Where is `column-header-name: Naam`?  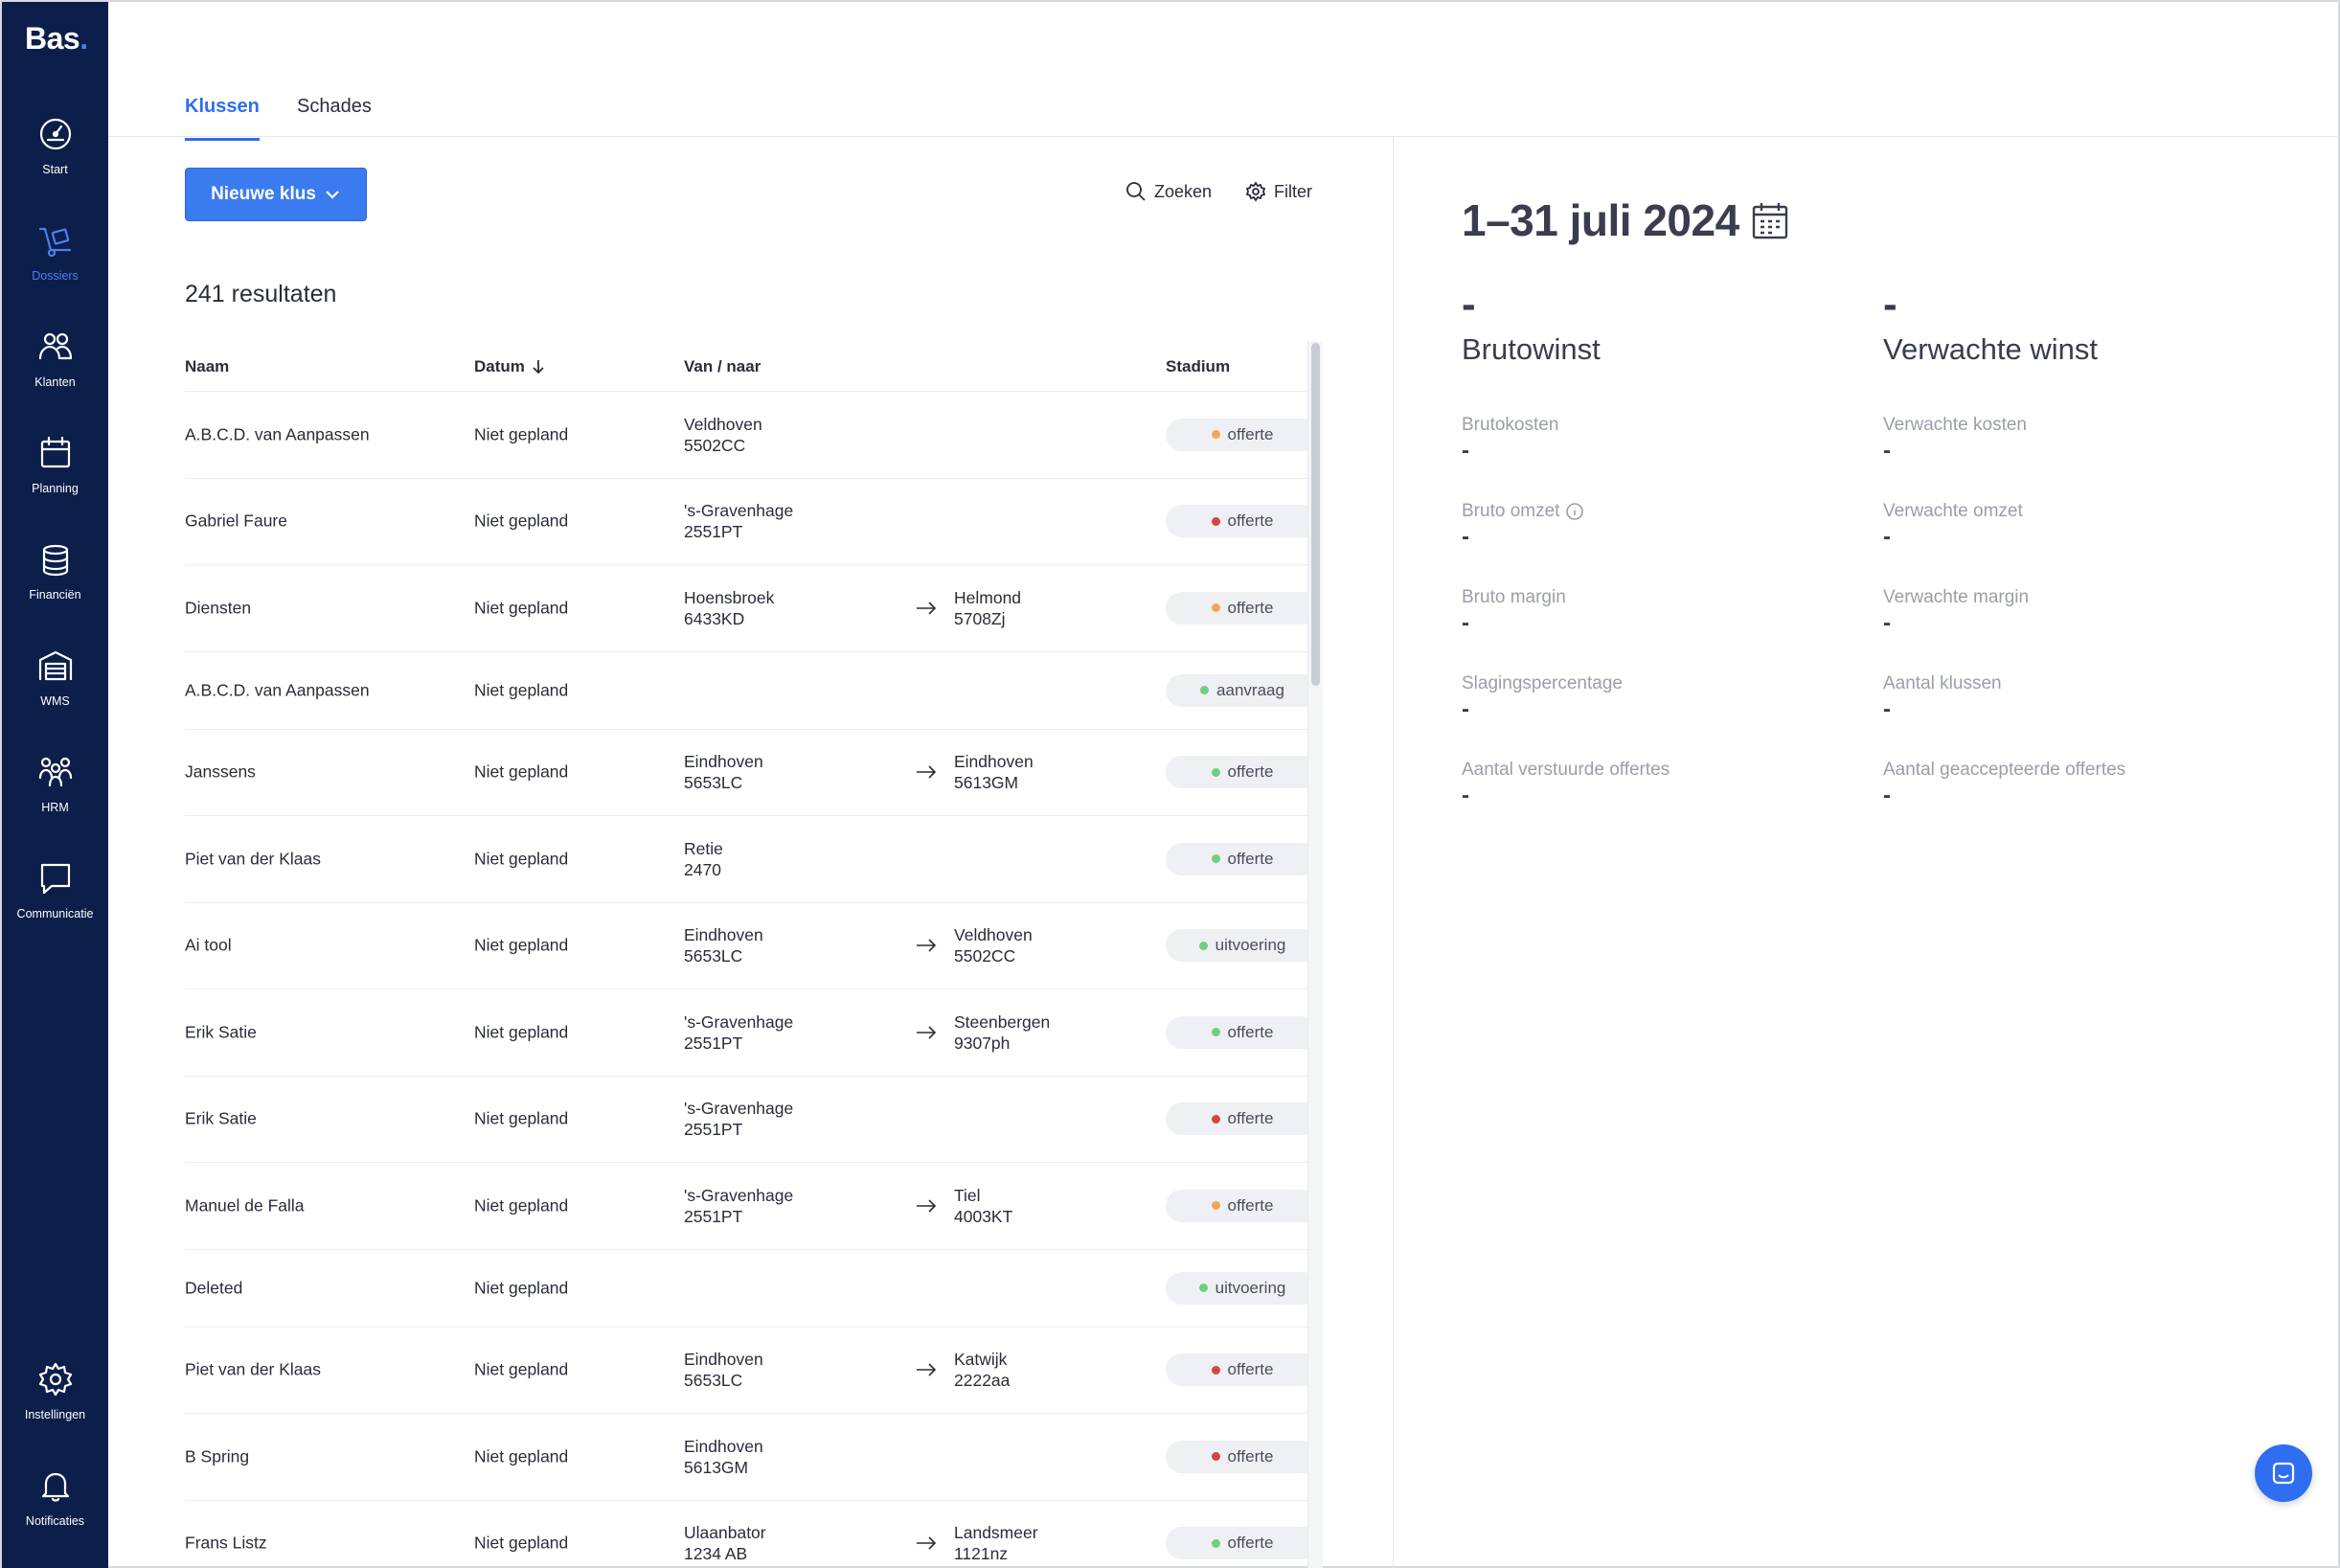
column-header-name: Naam is located at coordinates (207, 366).